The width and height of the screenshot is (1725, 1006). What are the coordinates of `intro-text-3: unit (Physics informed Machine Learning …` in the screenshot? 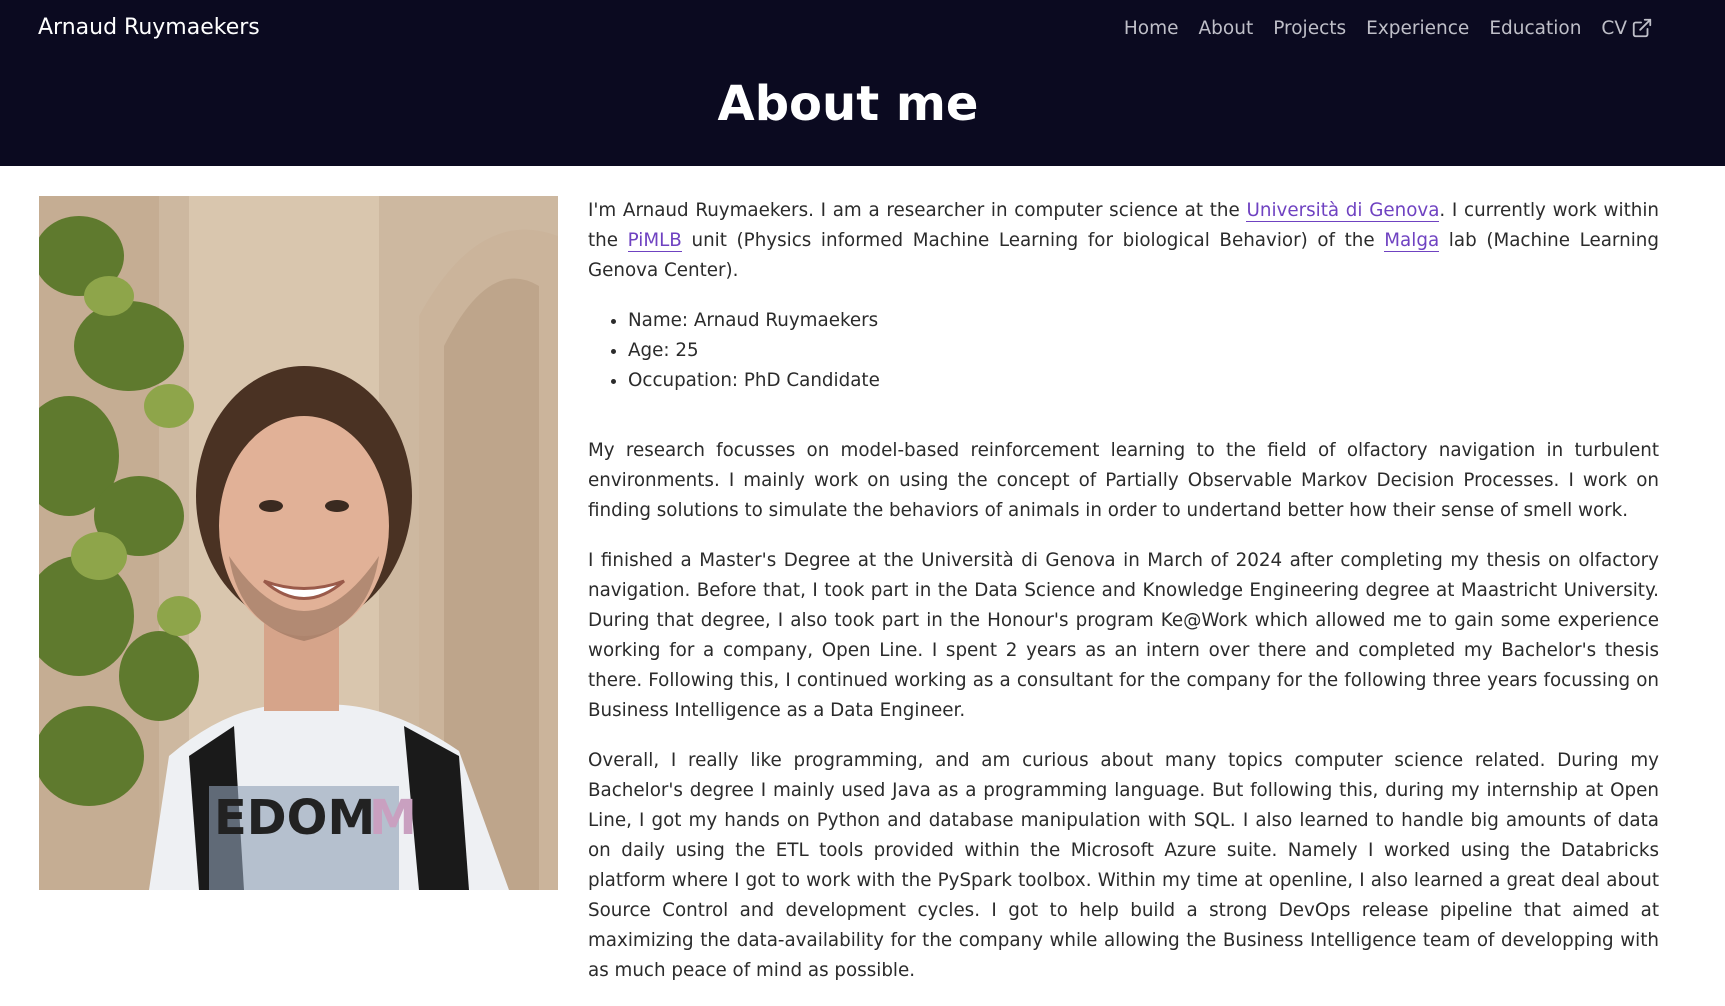 It's located at (1033, 240).